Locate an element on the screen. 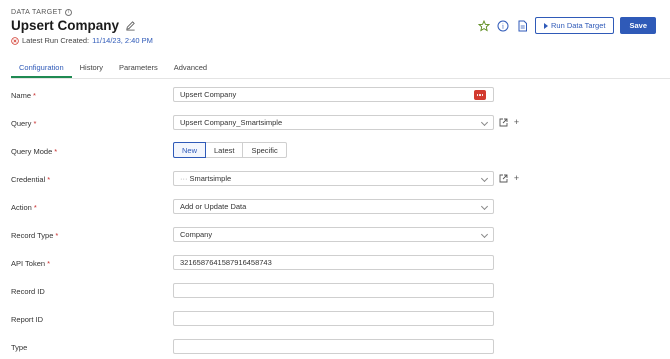 This screenshot has width=670, height=359. page-eyebrow: DATA TARGET i is located at coordinates (42, 12).